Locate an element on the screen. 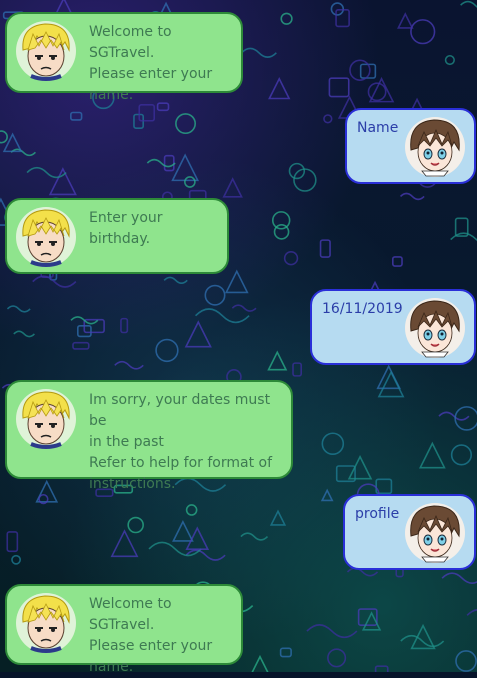 The image size is (477, 678). bot-message-text: Enter your birthday. is located at coordinates (126, 228).